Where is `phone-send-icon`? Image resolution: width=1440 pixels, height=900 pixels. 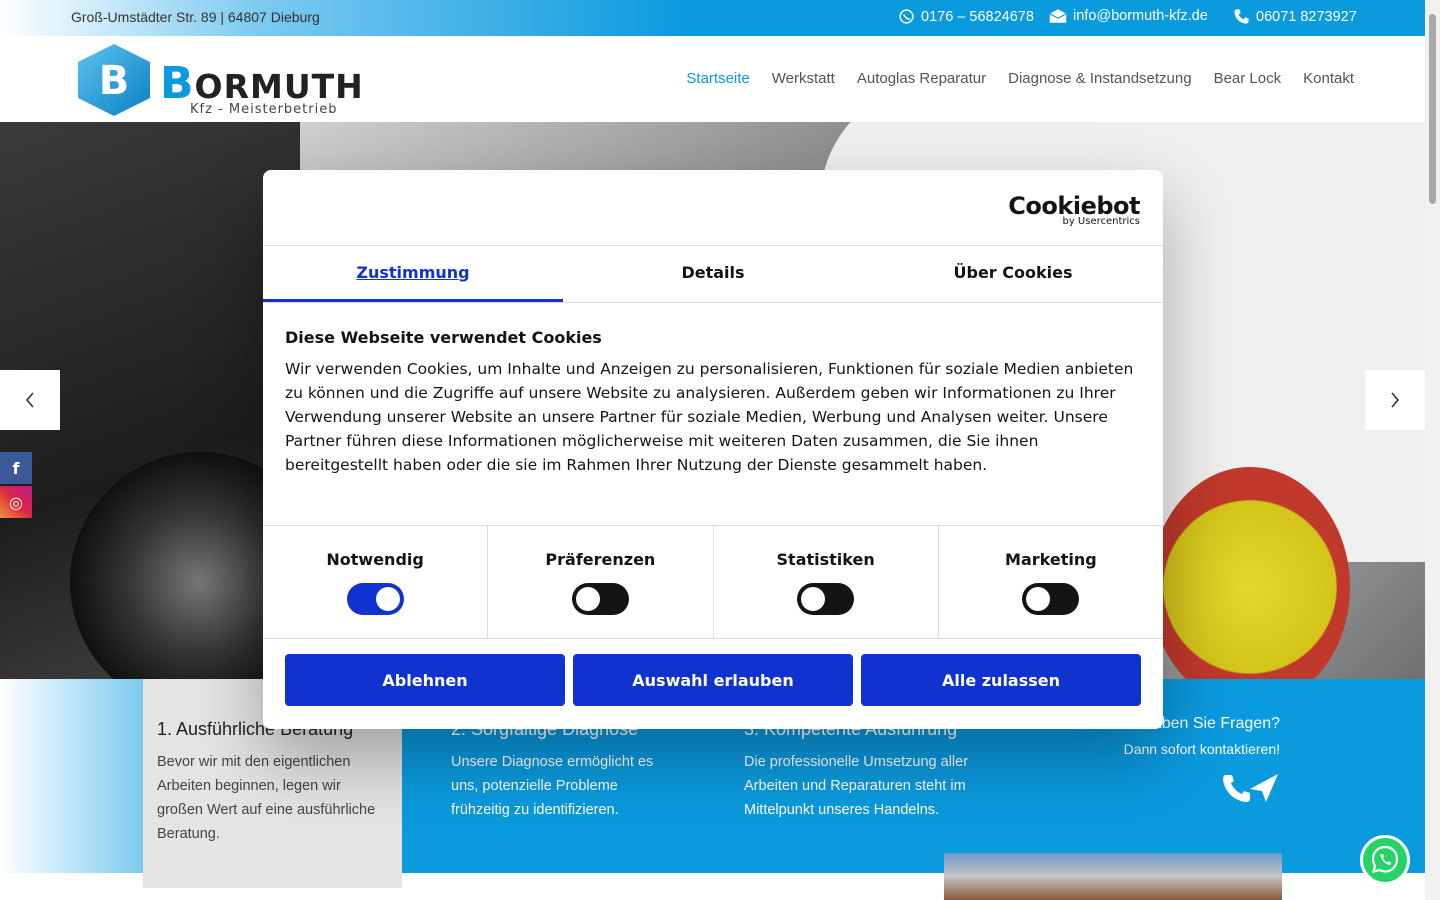
phone-send-icon is located at coordinates (1250, 788).